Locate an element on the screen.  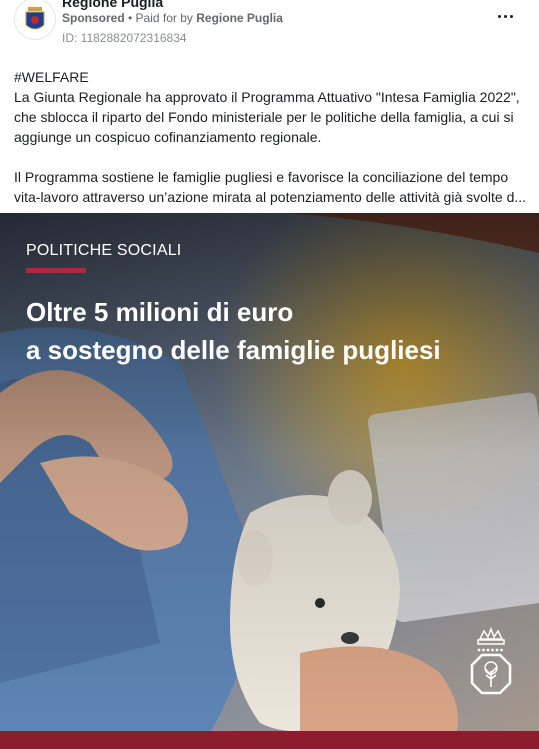
category-tag: POLITICHE SOCIALI is located at coordinates (104, 250).